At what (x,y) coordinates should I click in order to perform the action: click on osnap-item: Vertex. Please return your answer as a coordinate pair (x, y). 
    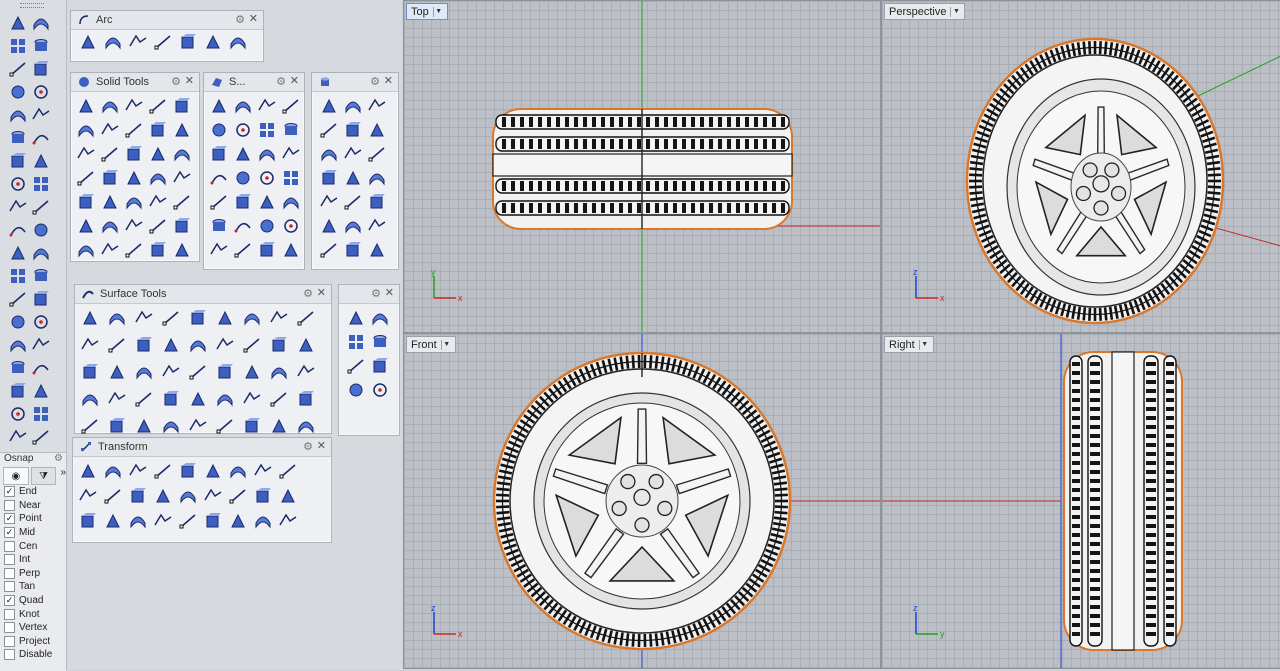
    Looking at the image, I should click on (33, 628).